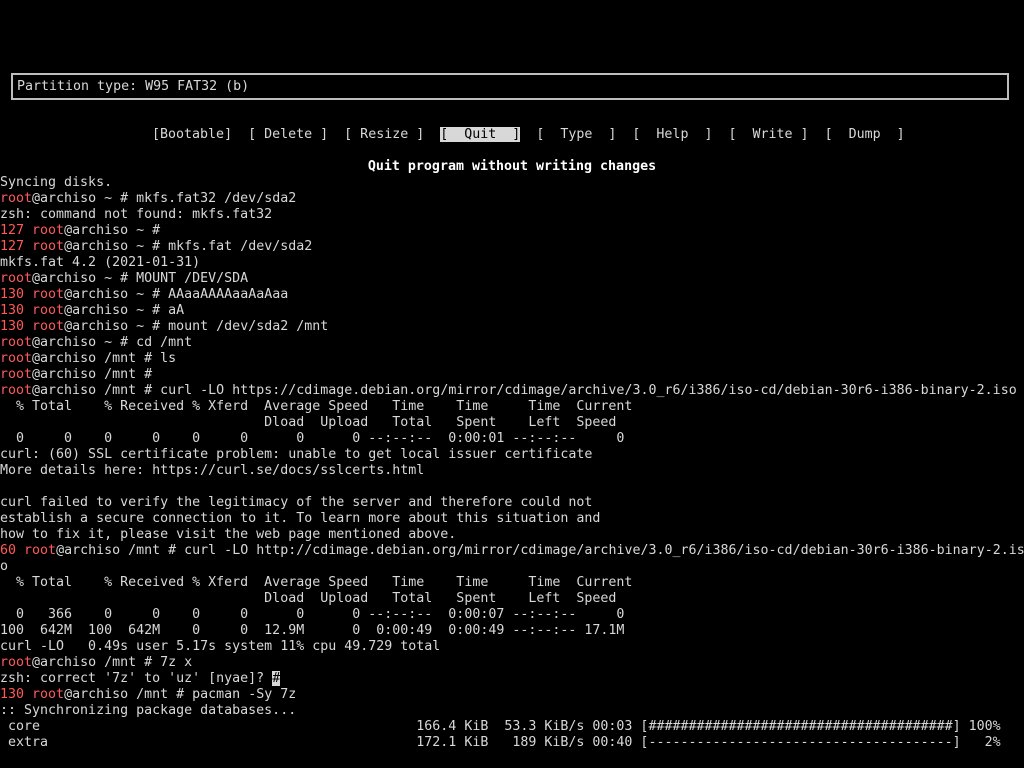 The width and height of the screenshot is (1024, 768). What do you see at coordinates (12, 550) in the screenshot?
I see `exit-code: 60` at bounding box center [12, 550].